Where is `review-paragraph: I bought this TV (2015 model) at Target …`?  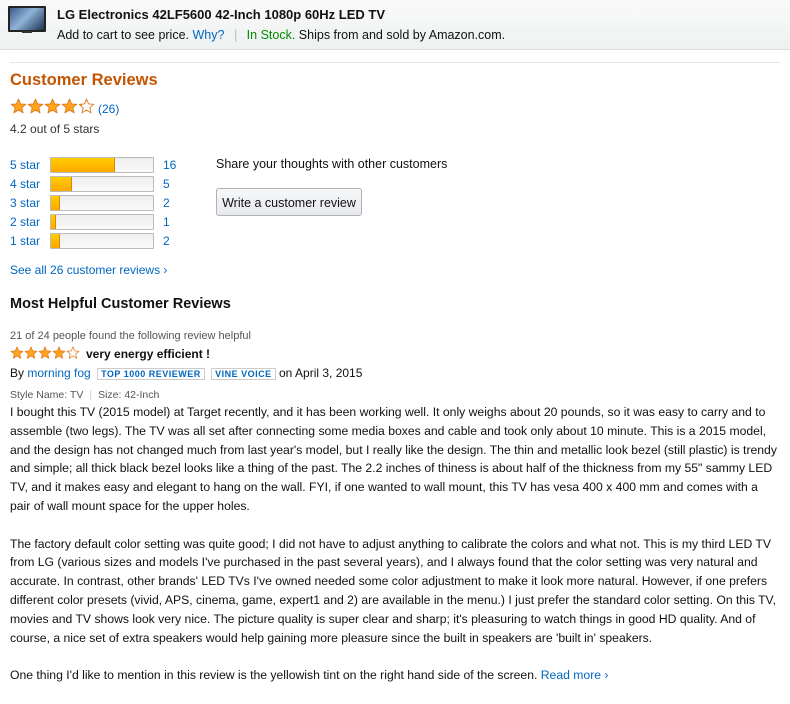 review-paragraph: I bought this TV (2015 model) at Target … is located at coordinates (393, 459).